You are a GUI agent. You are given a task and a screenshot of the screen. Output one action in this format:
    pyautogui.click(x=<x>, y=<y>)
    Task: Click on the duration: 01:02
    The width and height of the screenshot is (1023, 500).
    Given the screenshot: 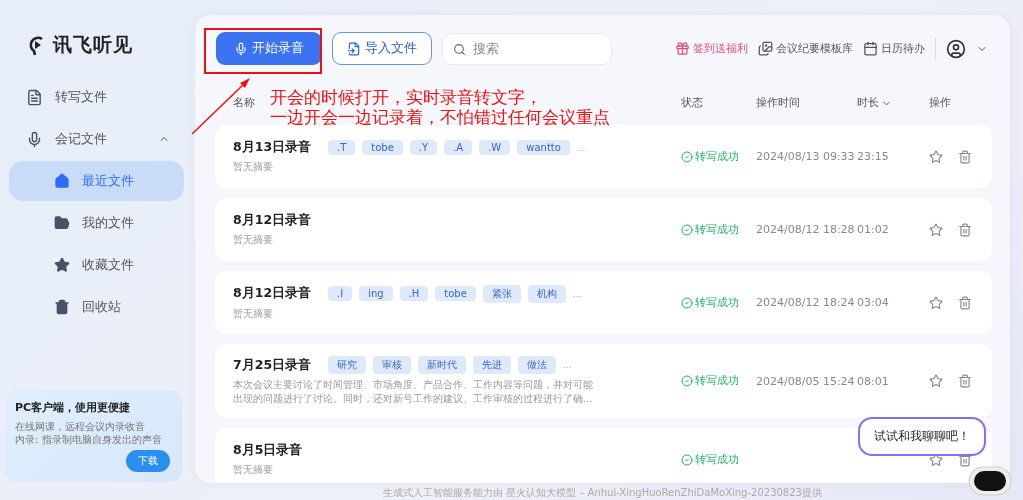 What is the action you would take?
    pyautogui.click(x=873, y=229)
    